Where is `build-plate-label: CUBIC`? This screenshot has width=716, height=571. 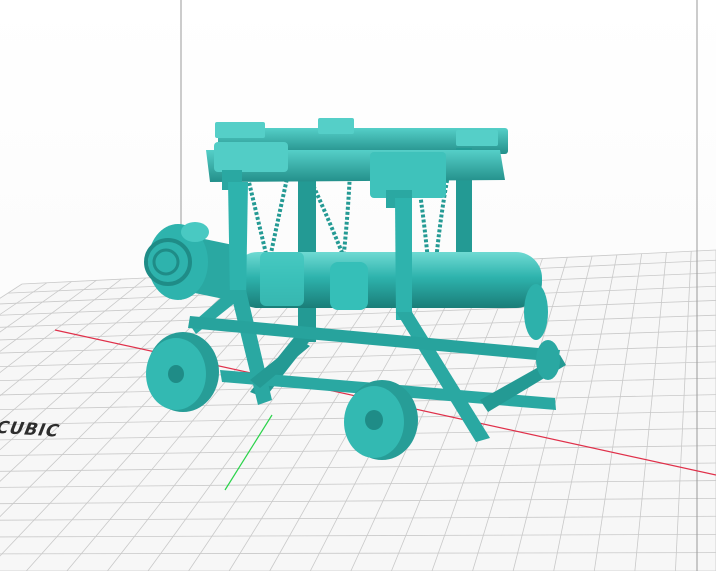 build-plate-label: CUBIC is located at coordinates (31, 430).